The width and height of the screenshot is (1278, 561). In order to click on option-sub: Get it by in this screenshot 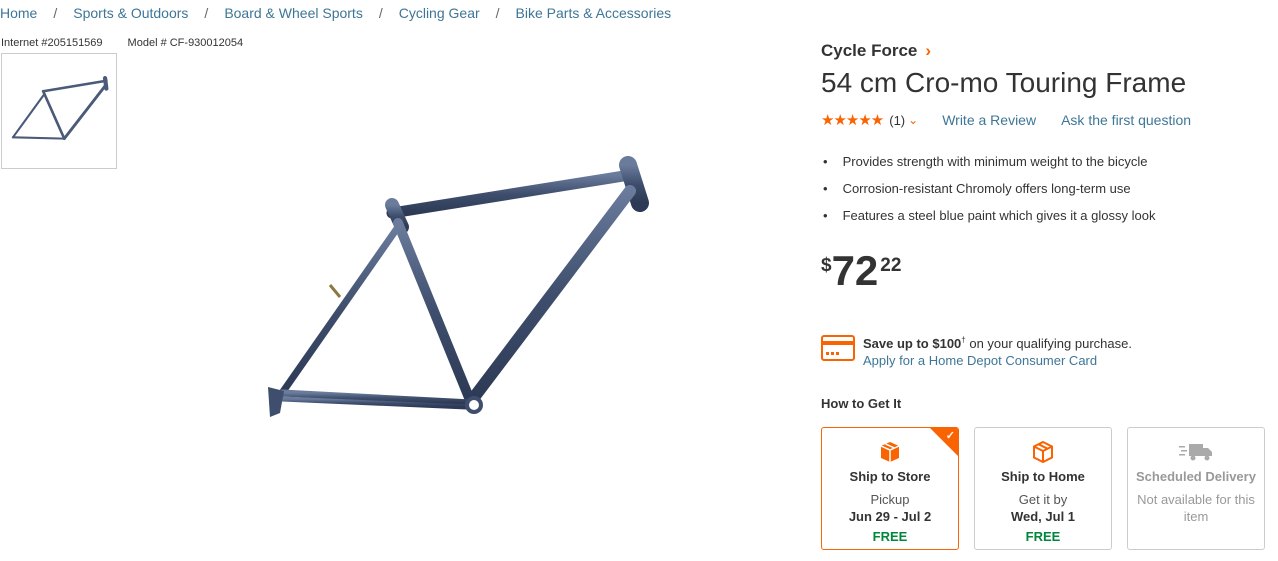, I will do `click(1043, 499)`.